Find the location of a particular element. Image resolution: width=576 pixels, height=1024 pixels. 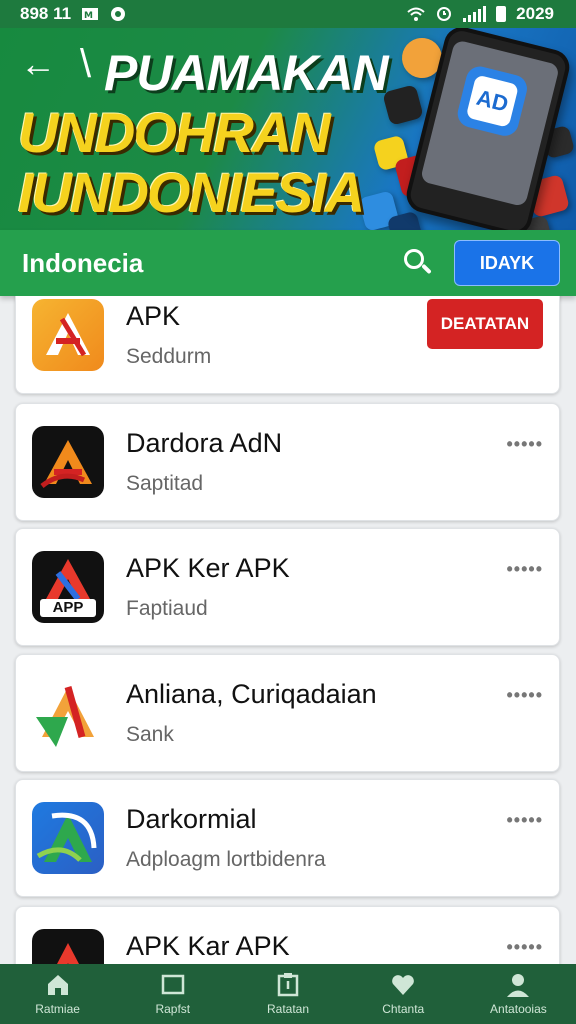

app-icon-apk-ker: APP is located at coordinates (68, 587).